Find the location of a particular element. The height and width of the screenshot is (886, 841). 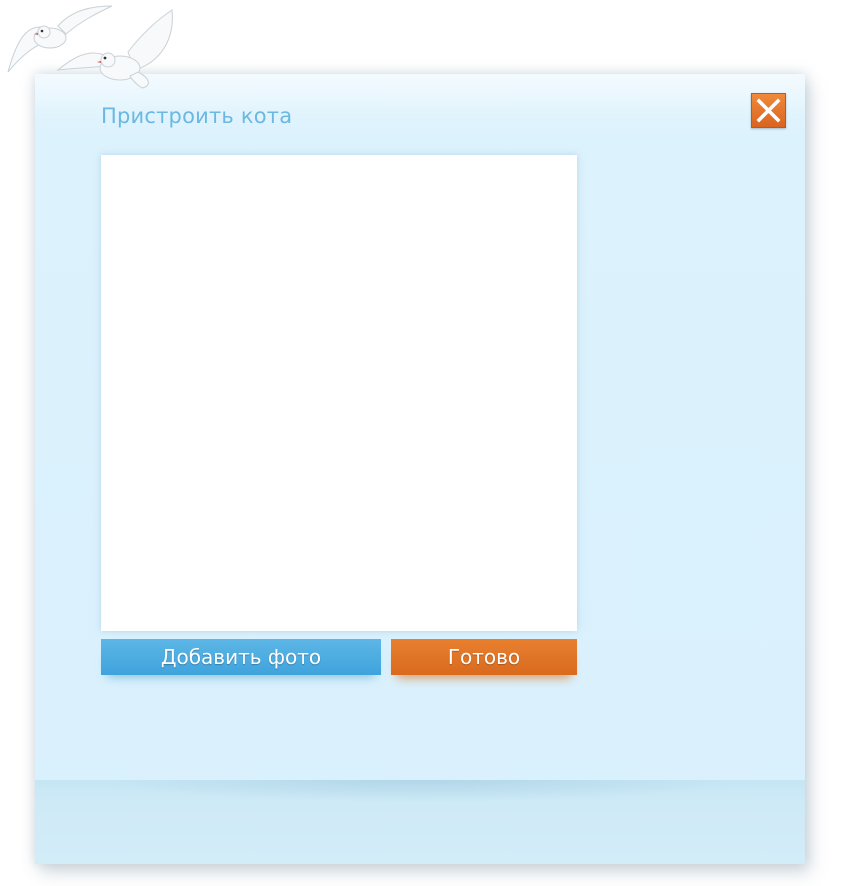

dialog-footer-band is located at coordinates (420, 822).